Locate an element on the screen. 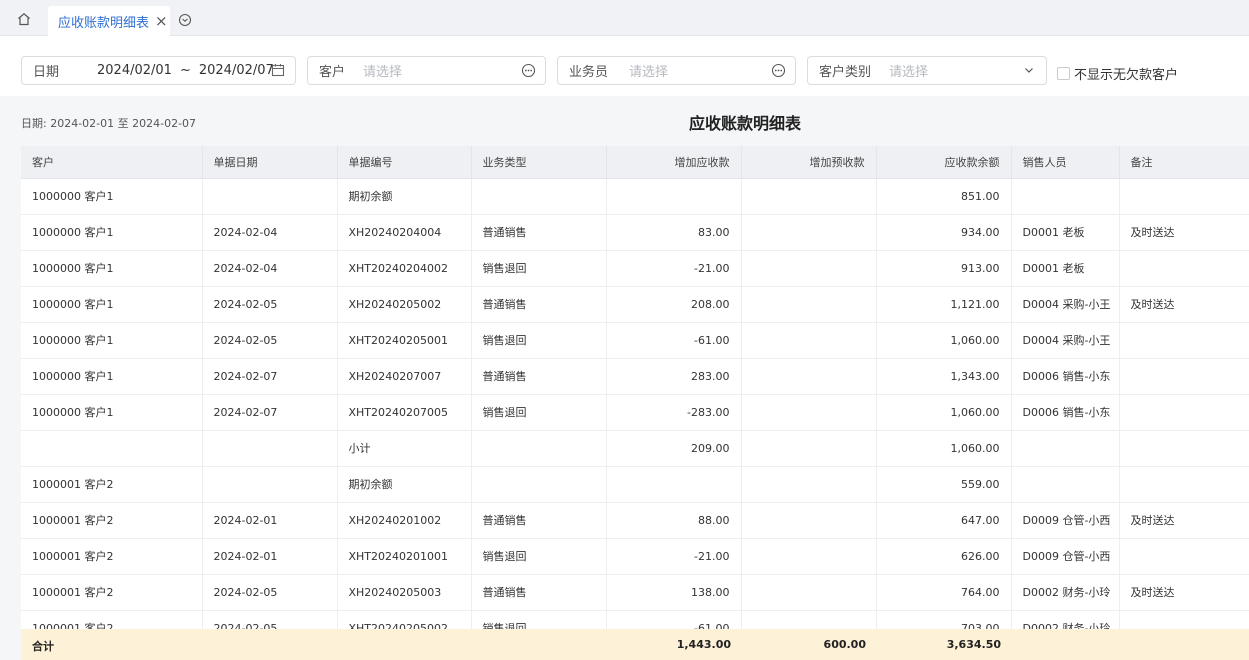 The width and height of the screenshot is (1249, 660). chevron-down-icon is located at coordinates (1030, 71).